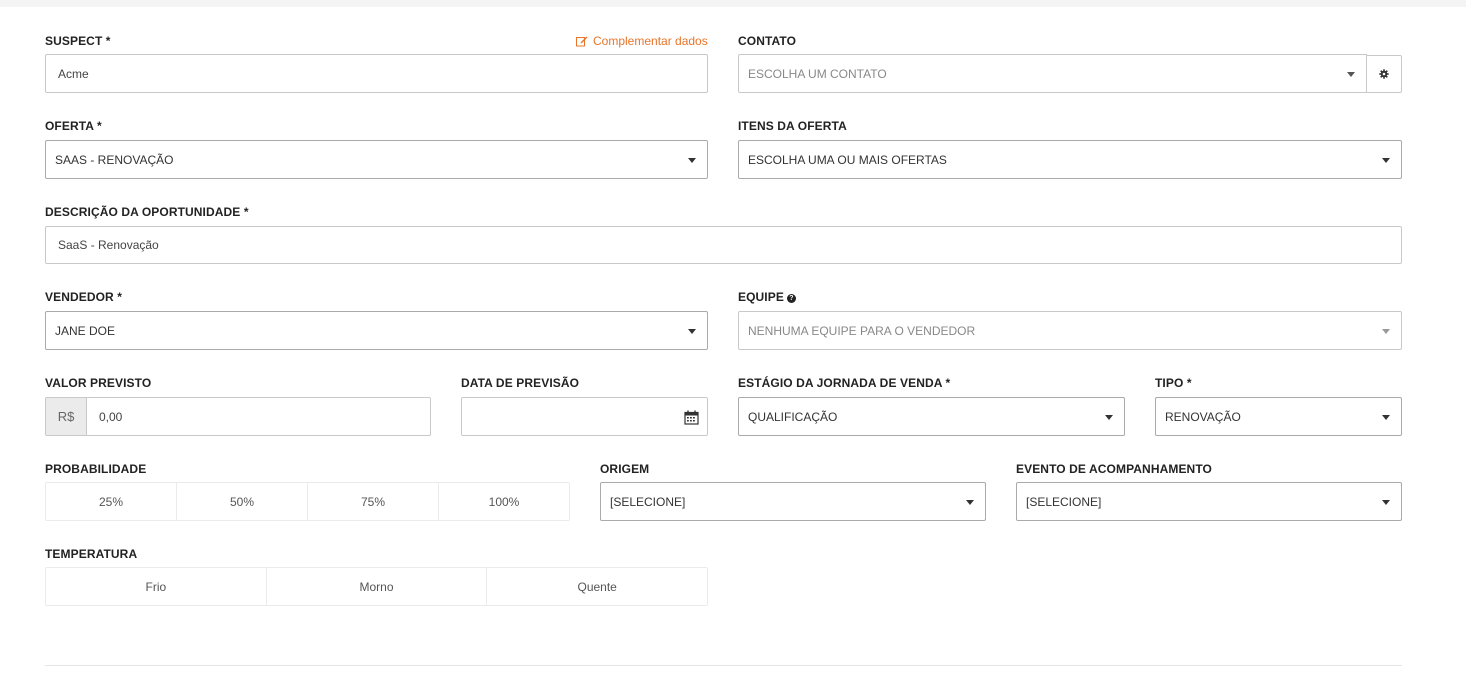 The image size is (1466, 678). I want to click on tipo-label: TIPO *, so click(1173, 383).